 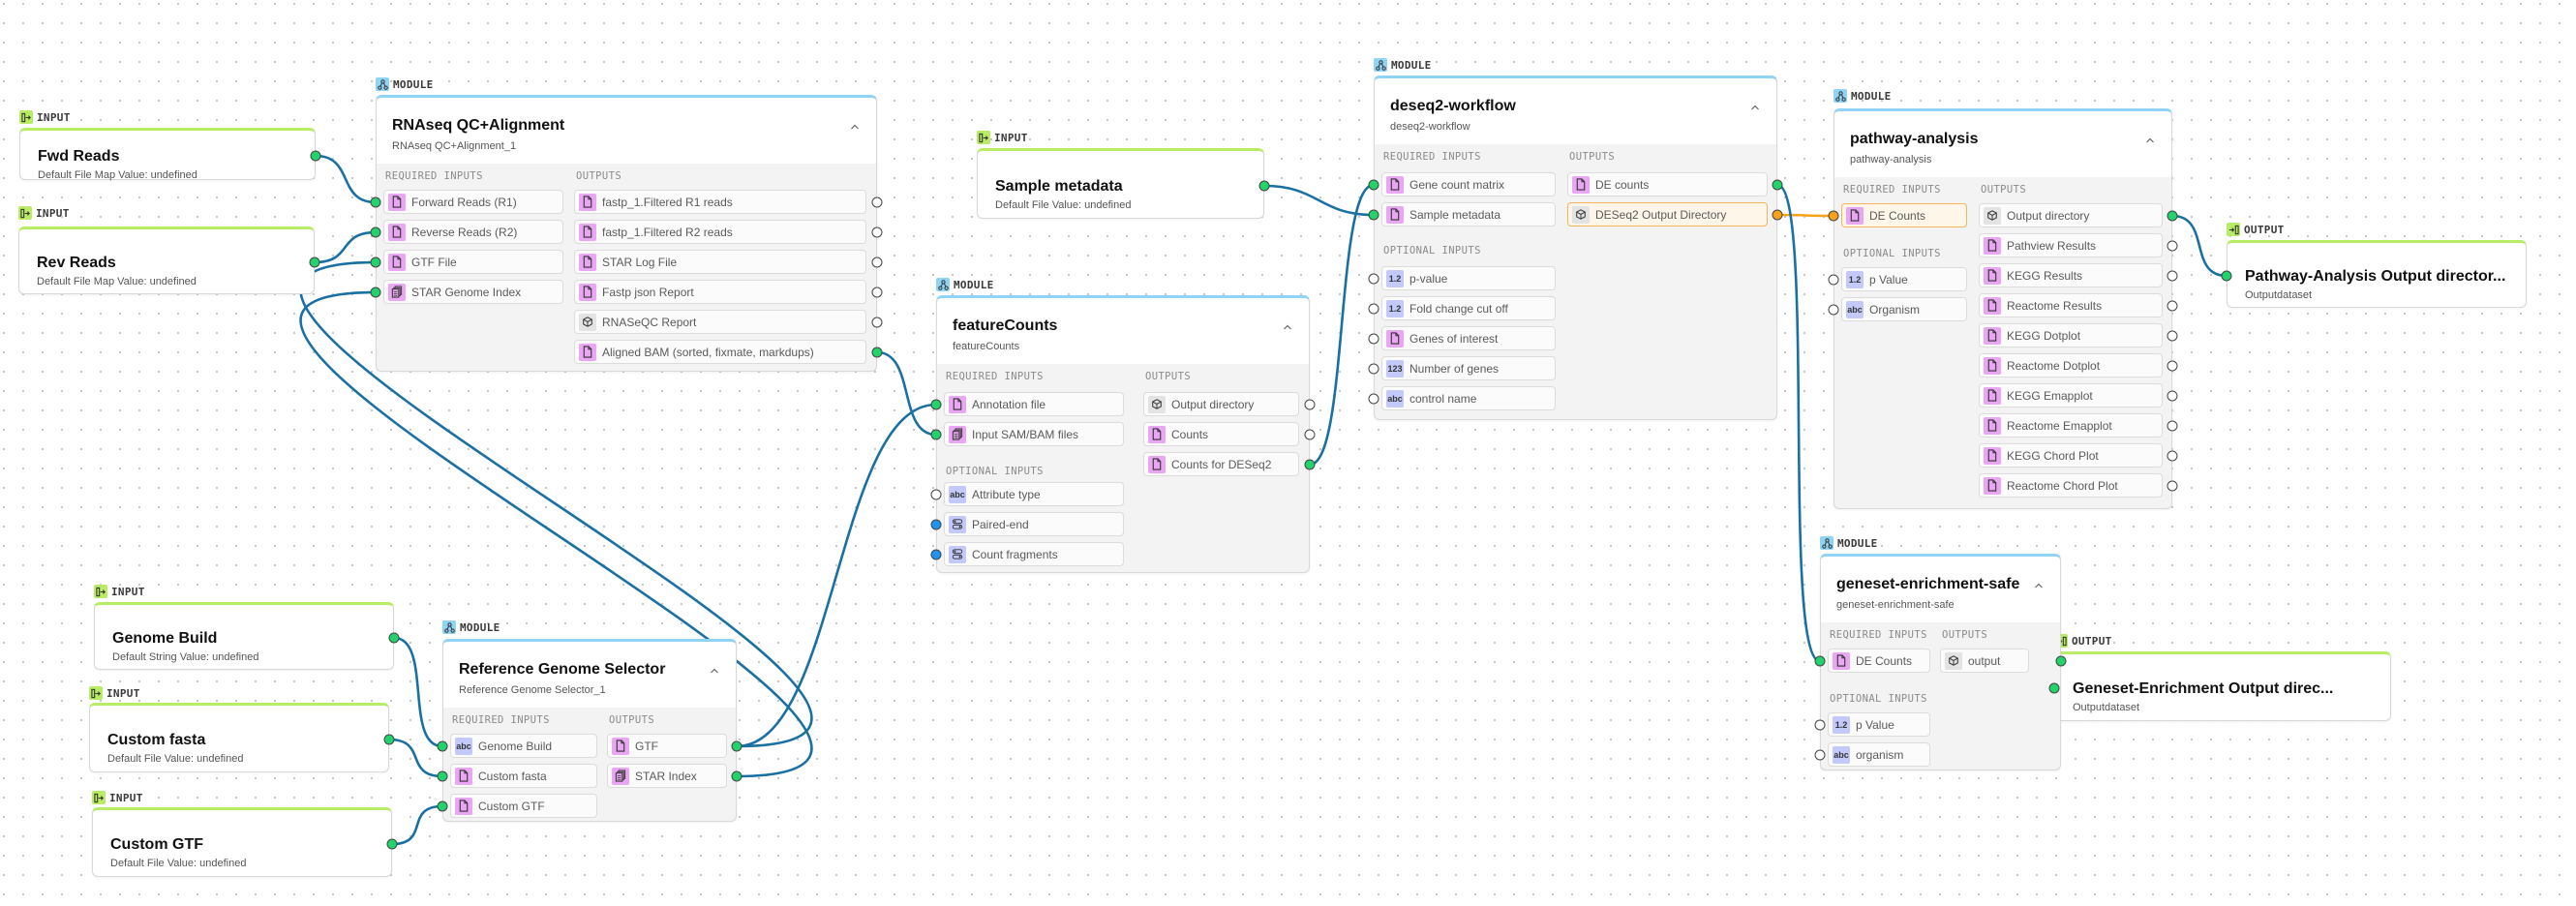 What do you see at coordinates (1221, 434) in the screenshot?
I see `port-output: Counts` at bounding box center [1221, 434].